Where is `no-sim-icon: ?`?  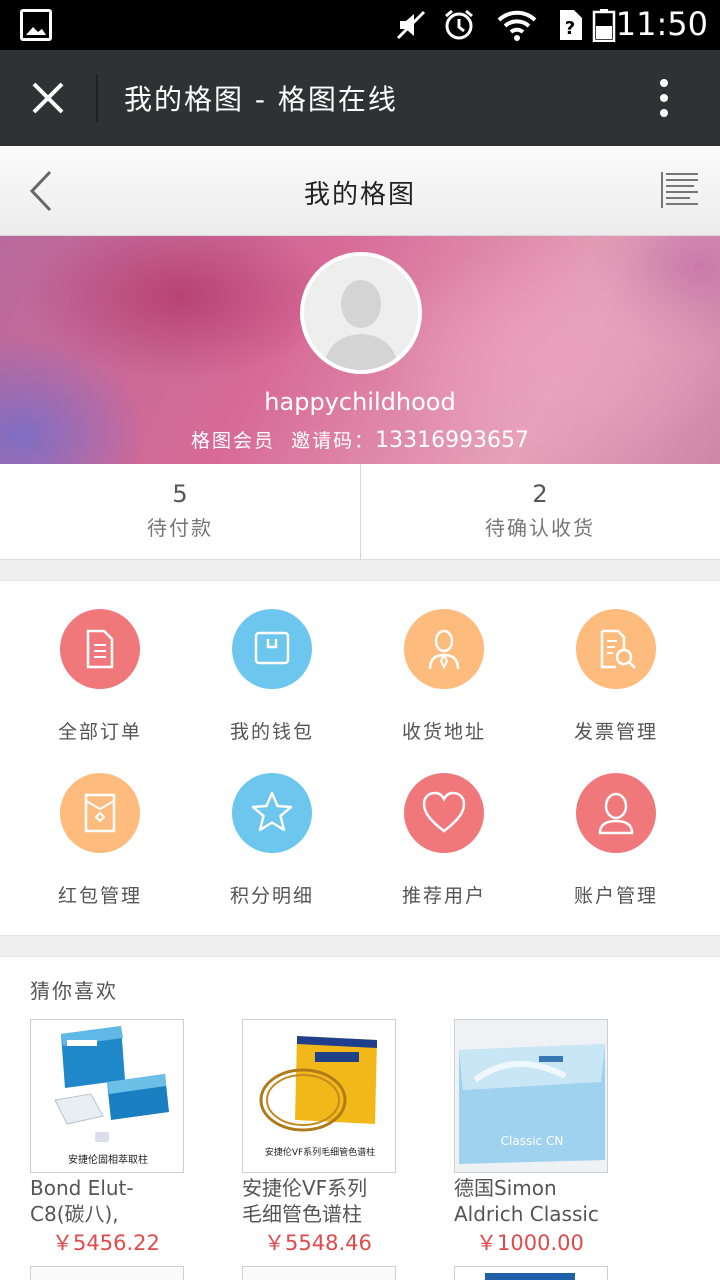
no-sim-icon: ? is located at coordinates (571, 25).